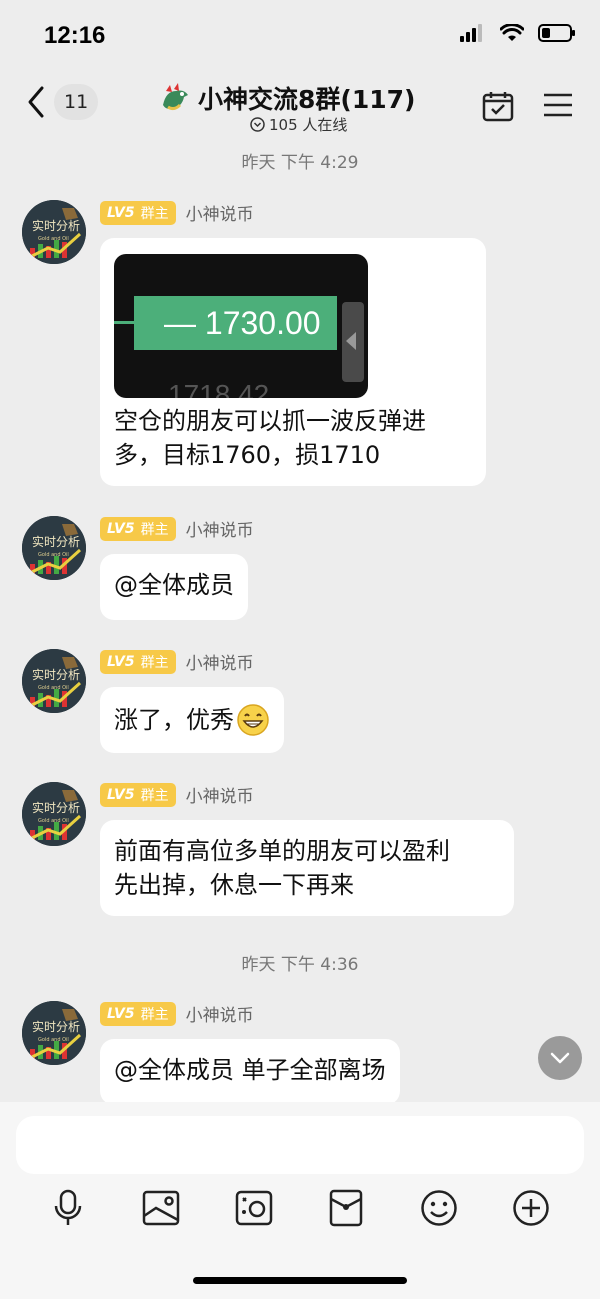 The image size is (600, 1299). Describe the element at coordinates (282, 851) in the screenshot. I see `message-text-line: 前面有高位多单的朋友可以盈利` at that location.